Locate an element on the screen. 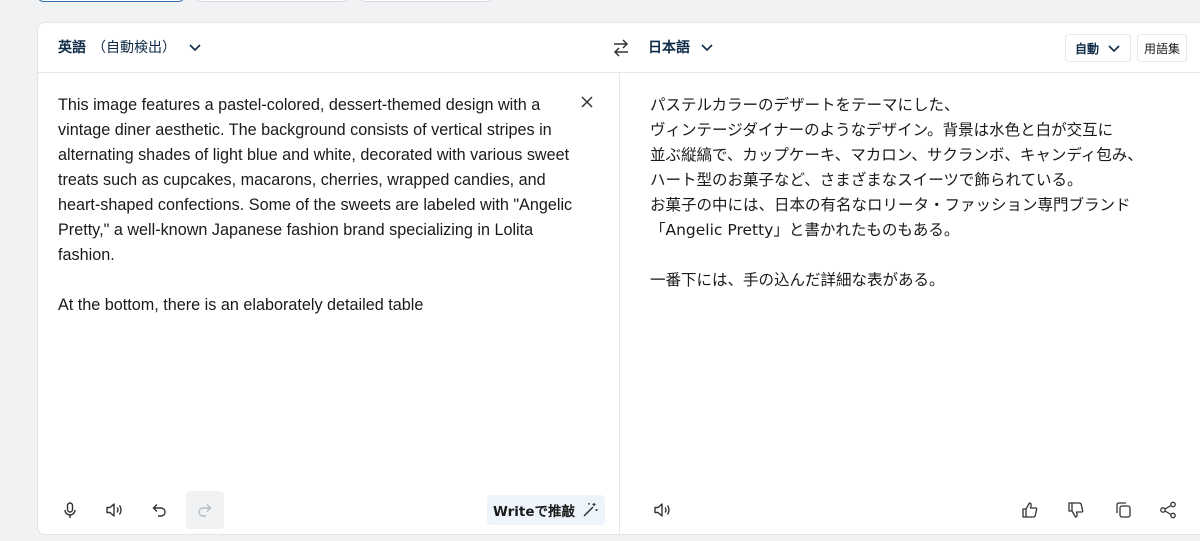 This screenshot has width=1200, height=541. undo-icon is located at coordinates (159, 510).